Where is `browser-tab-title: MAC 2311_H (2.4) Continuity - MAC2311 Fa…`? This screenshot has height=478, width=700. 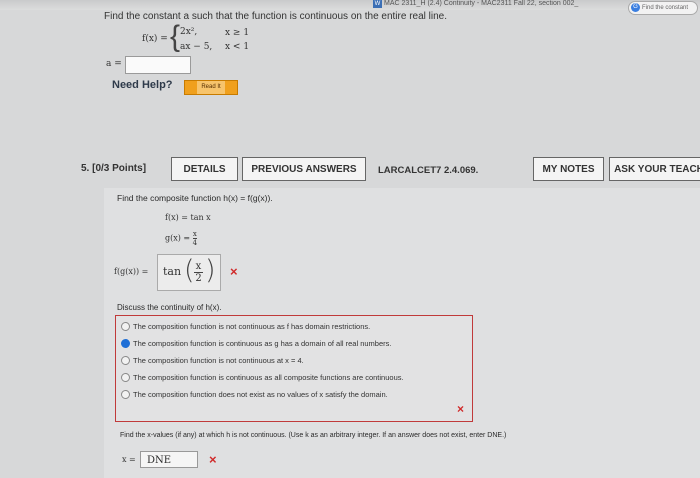
browser-tab-title: MAC 2311_H (2.4) Continuity - MAC2311 Fa… is located at coordinates (481, 3).